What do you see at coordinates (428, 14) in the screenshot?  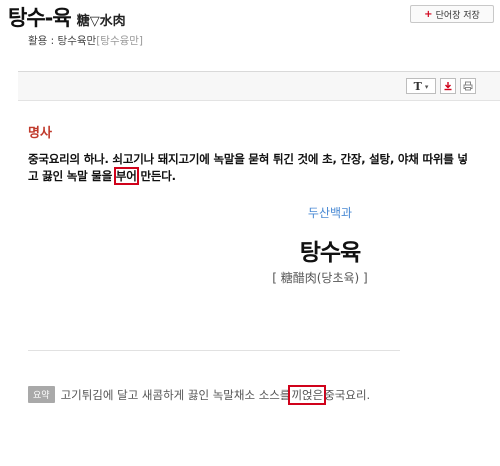 I see `plus-icon: +` at bounding box center [428, 14].